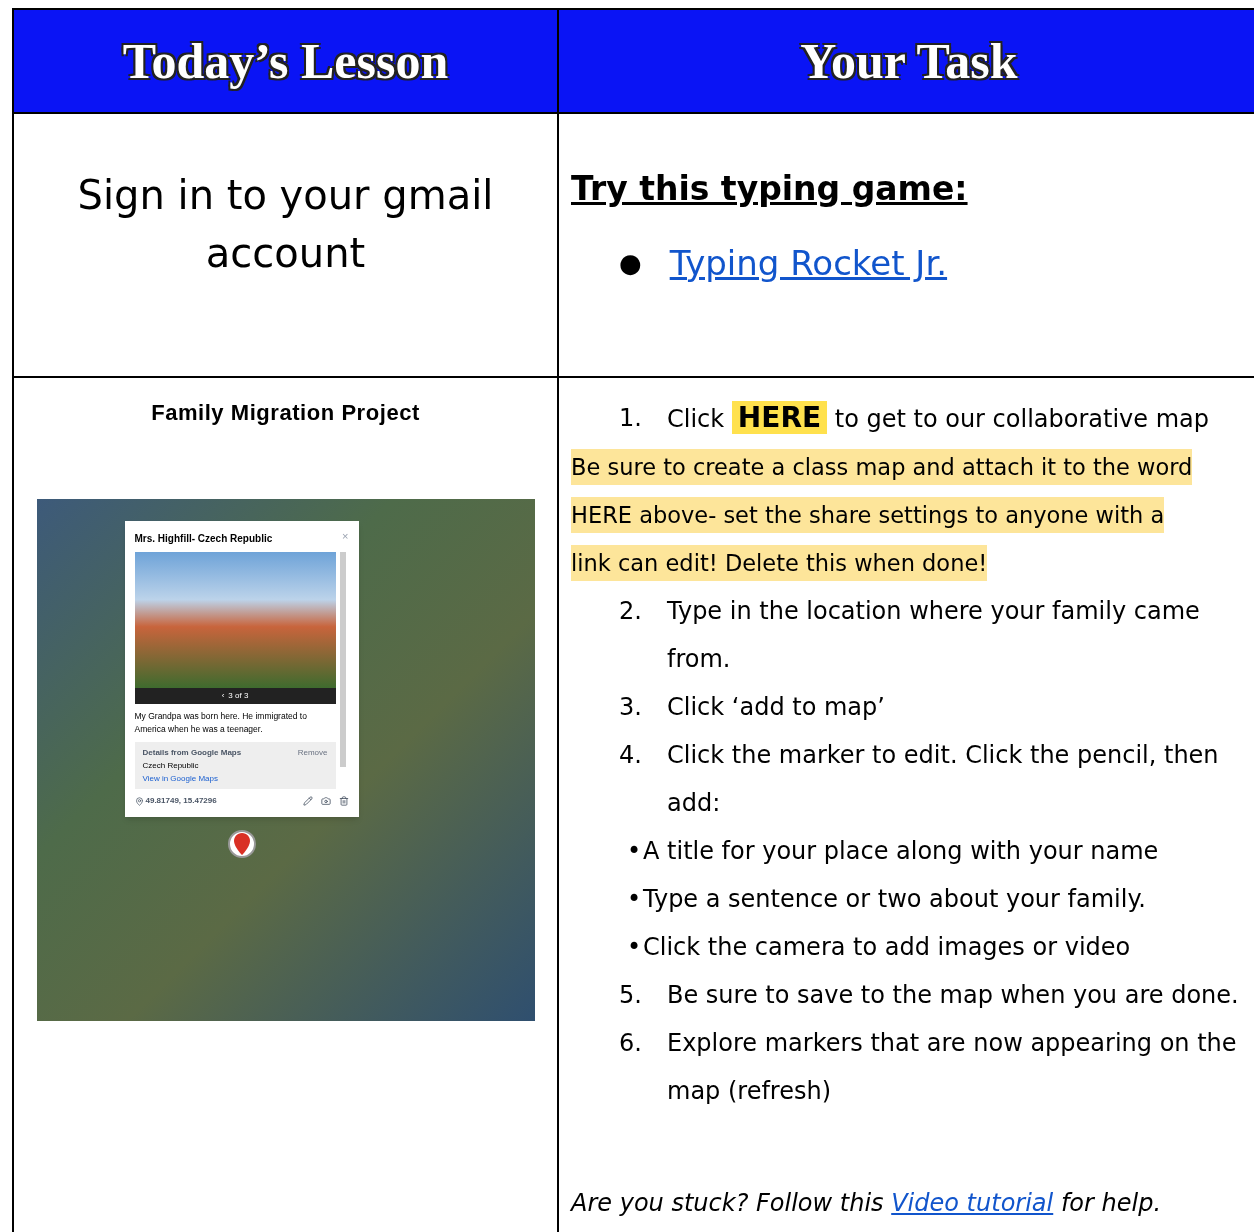 The image size is (1254, 1232). I want to click on step-number: 1., so click(631, 418).